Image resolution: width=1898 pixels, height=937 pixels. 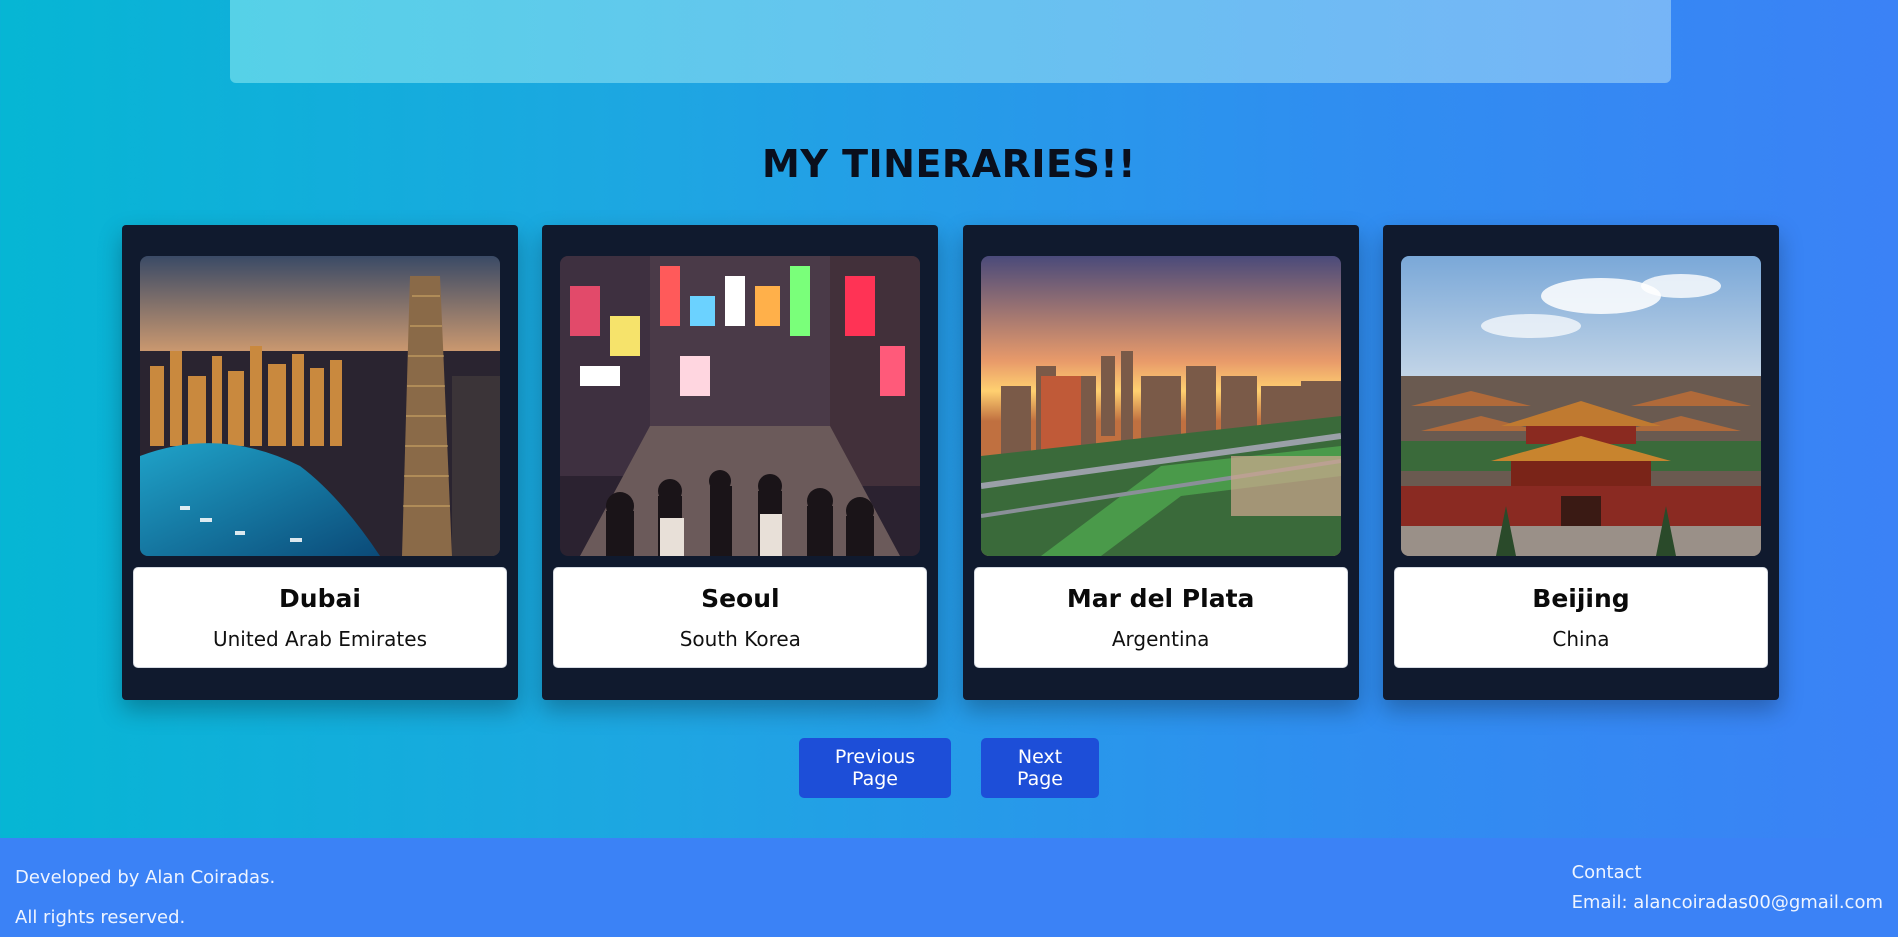 What do you see at coordinates (740, 598) in the screenshot?
I see `card-city-name: Seoul` at bounding box center [740, 598].